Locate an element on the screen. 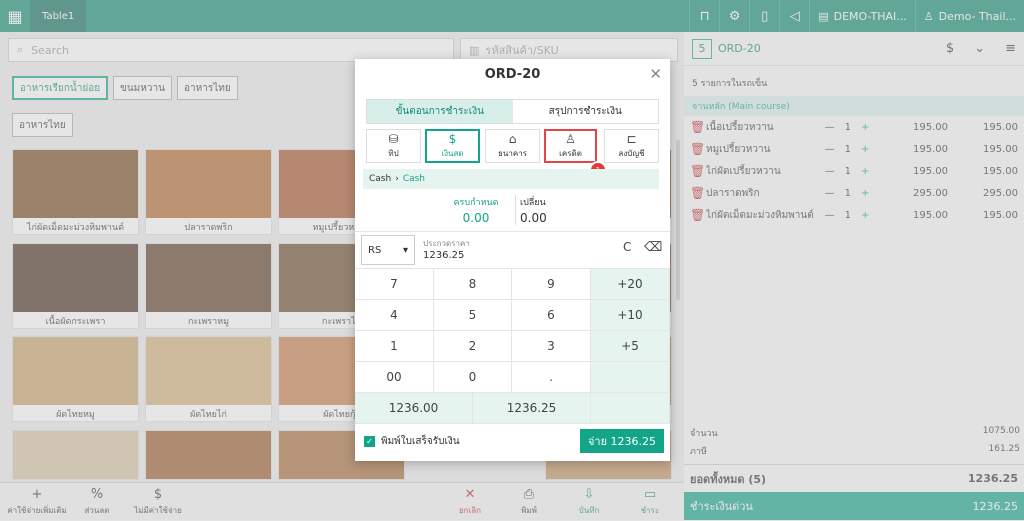 The height and width of the screenshot is (521, 1024). key: 2 is located at coordinates (473, 346).